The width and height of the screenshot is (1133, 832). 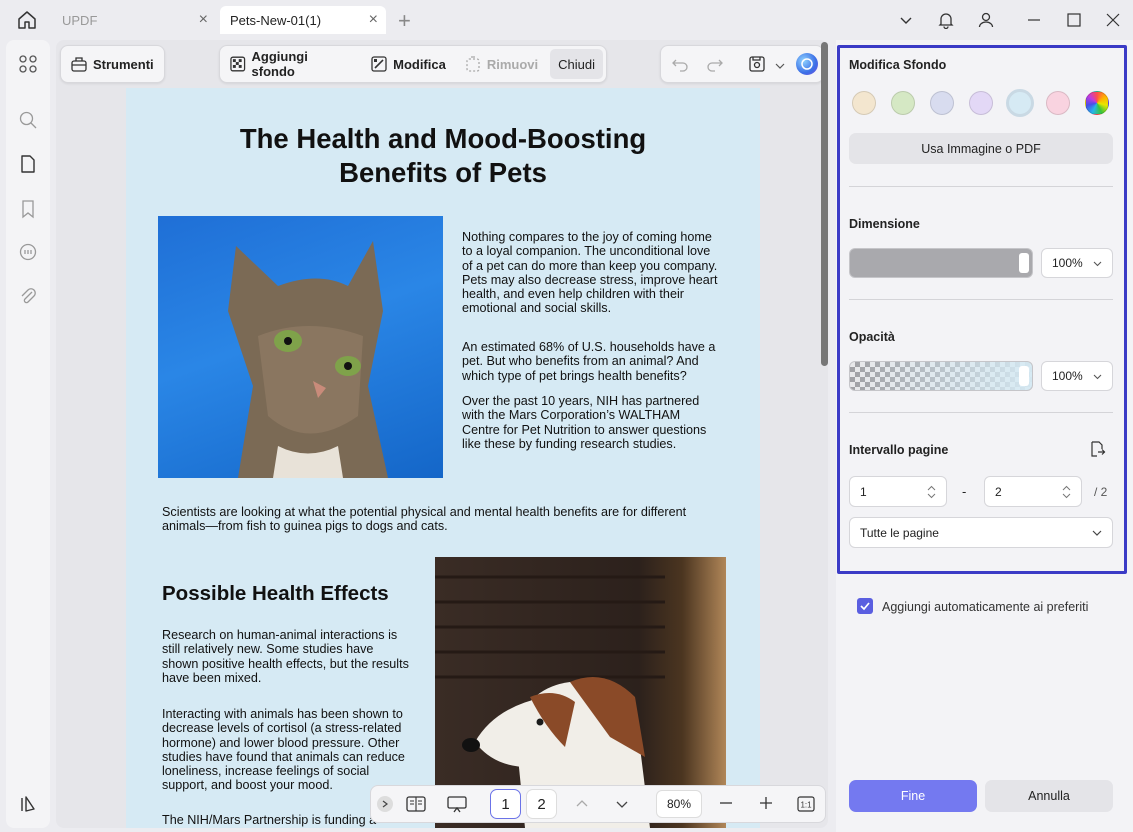 I want to click on chevron-down-page-icon, so click(x=622, y=806).